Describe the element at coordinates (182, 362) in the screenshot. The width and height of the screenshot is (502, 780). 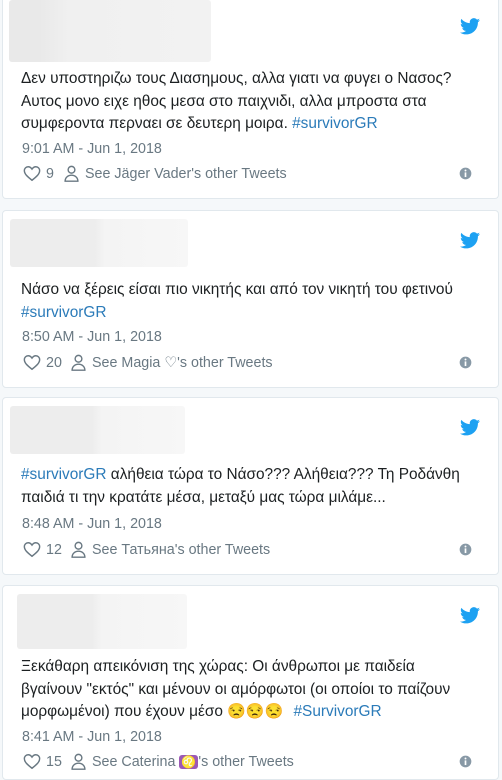
I see `see-other-label: See Magia ♡'s other Tweets` at that location.